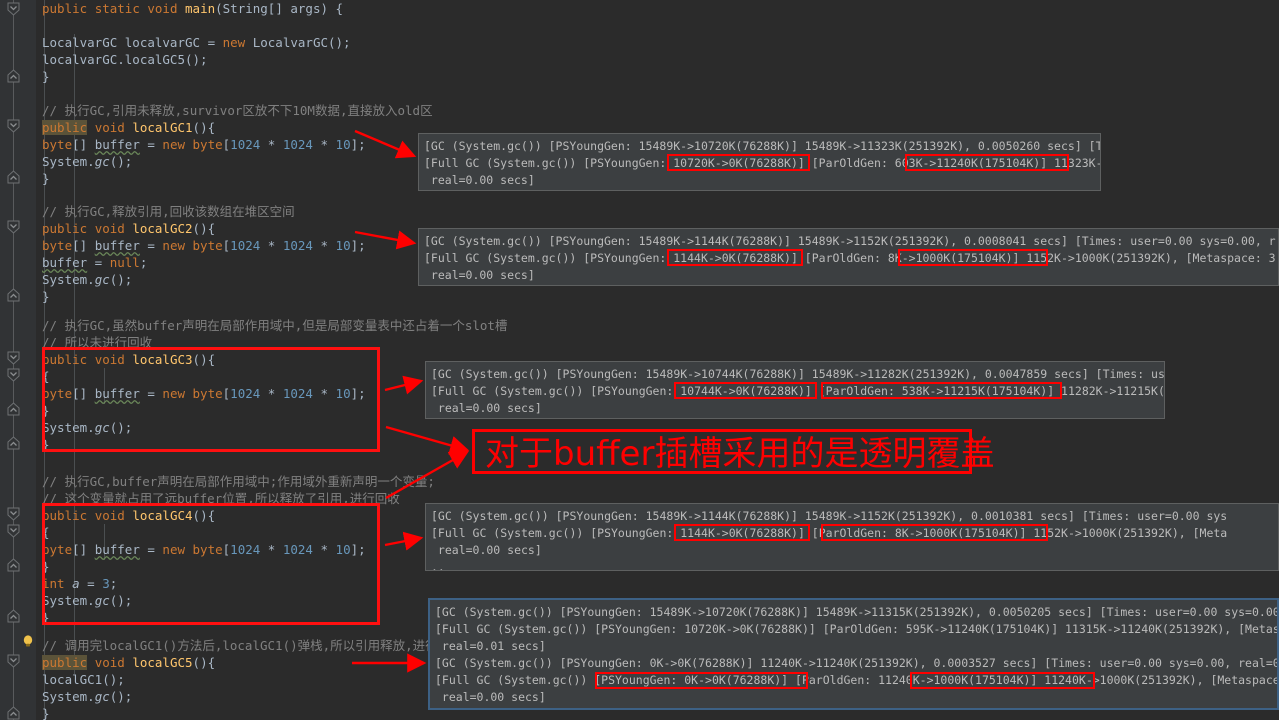 The height and width of the screenshot is (720, 1279). Describe the element at coordinates (301, 42) in the screenshot. I see `code-token: LocalvarGC();` at that location.